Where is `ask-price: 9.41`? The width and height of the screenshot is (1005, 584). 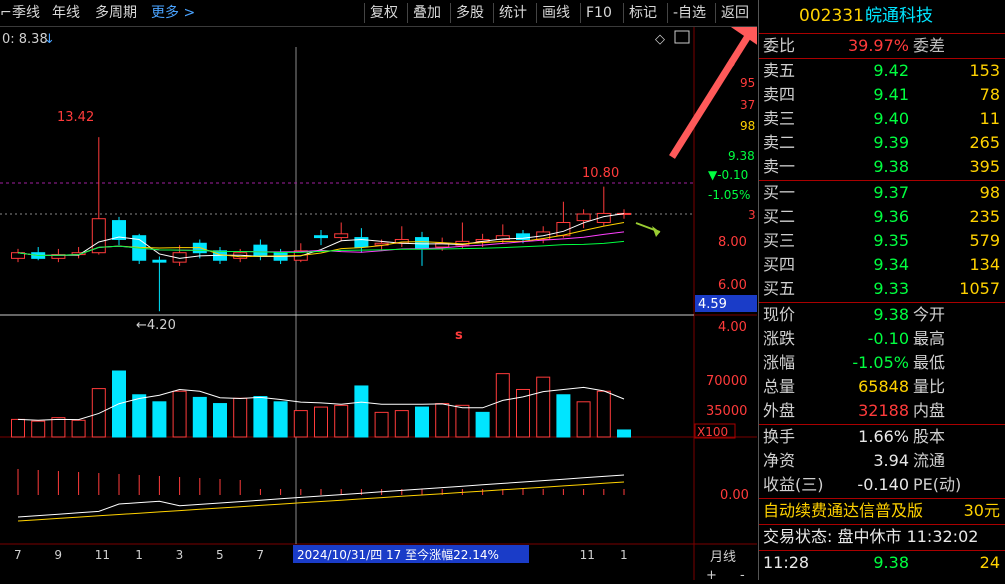
ask-price: 9.41 is located at coordinates (891, 94).